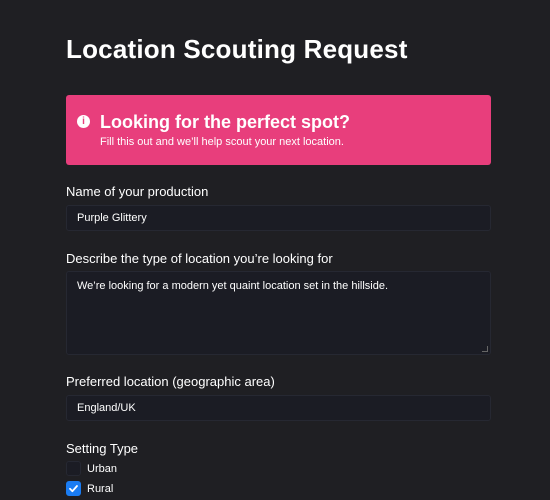 This screenshot has height=500, width=550. I want to click on setting-type-option-rural: Rural, so click(89, 488).